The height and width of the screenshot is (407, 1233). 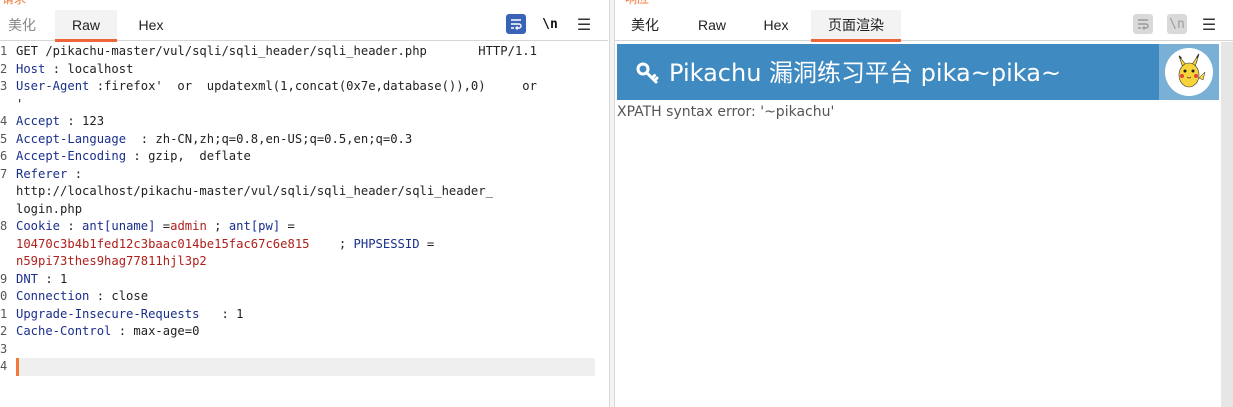 What do you see at coordinates (1227, 224) in the screenshot?
I see `vertical-scrollbar` at bounding box center [1227, 224].